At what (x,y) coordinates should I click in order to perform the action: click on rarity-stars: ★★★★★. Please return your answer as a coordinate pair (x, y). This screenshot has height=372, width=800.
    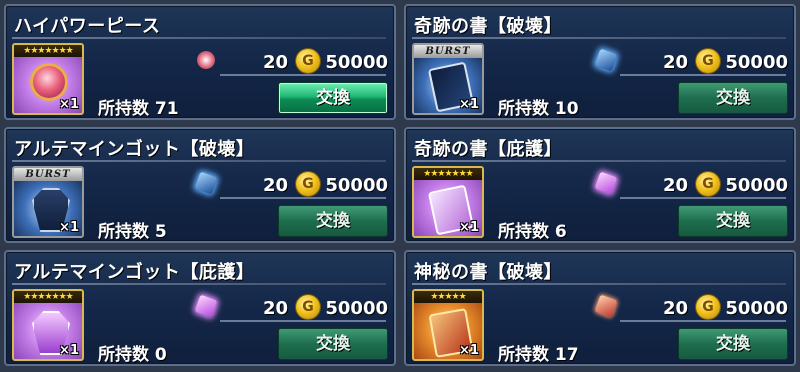
    Looking at the image, I should click on (448, 297).